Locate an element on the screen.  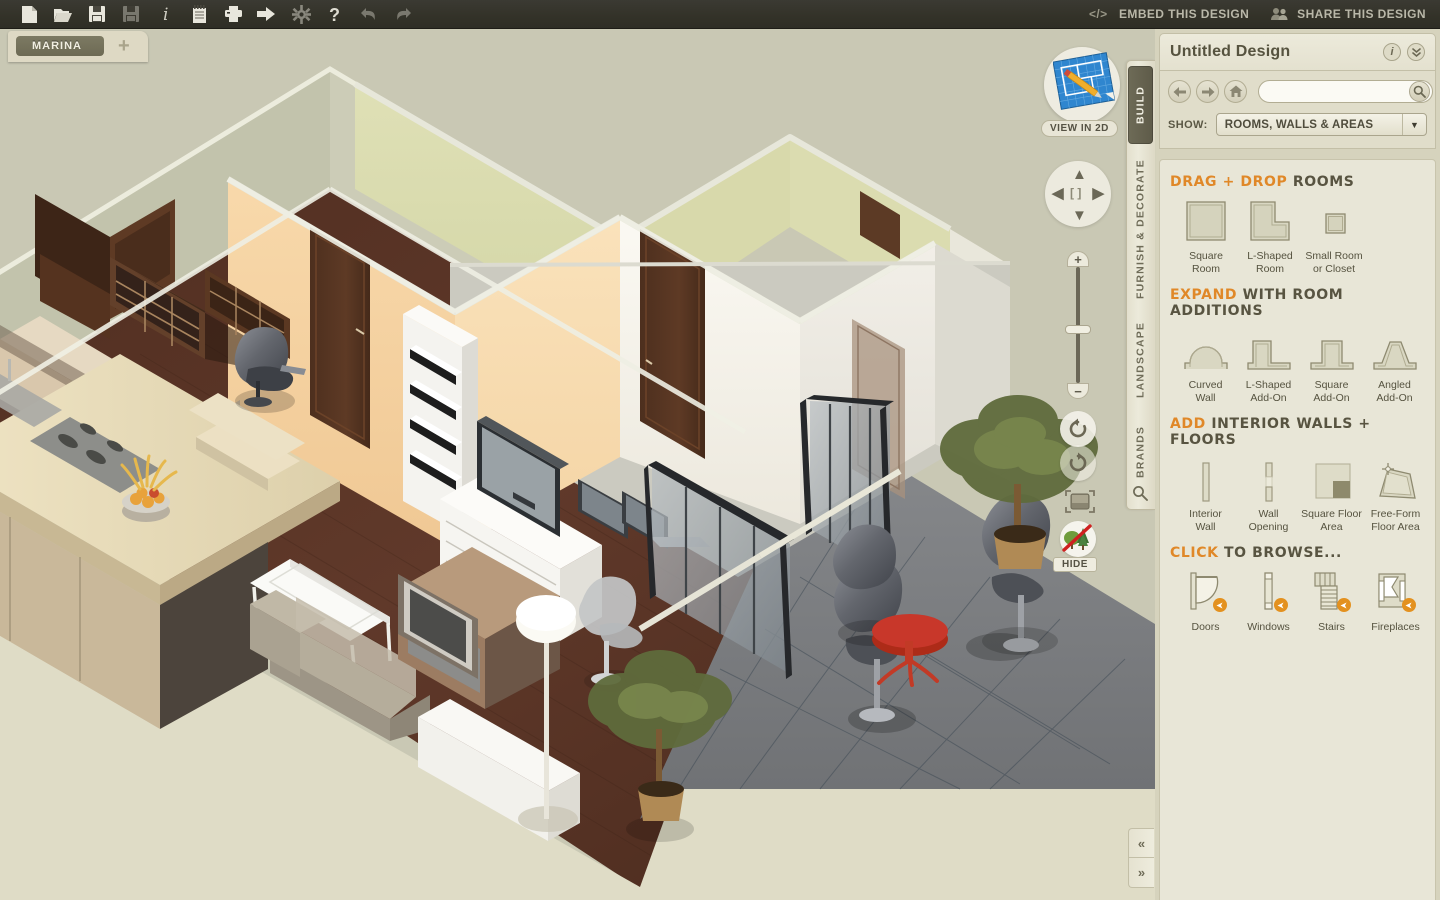
viewport-navigation-cluster: VIEW IN 2D ▲ ▼ ◀ ▶ [ ] + − HIDE is located at coordinates (1084, 308).